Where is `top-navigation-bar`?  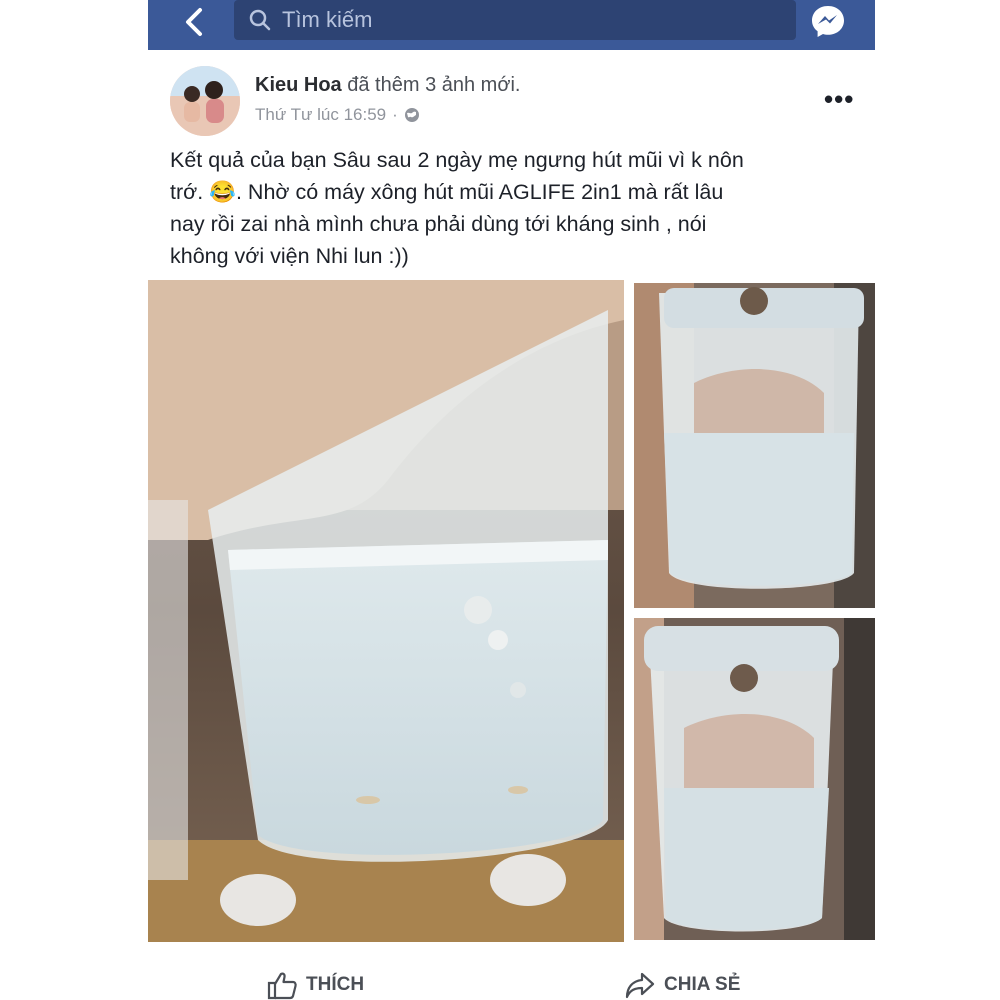
top-navigation-bar is located at coordinates (511, 25).